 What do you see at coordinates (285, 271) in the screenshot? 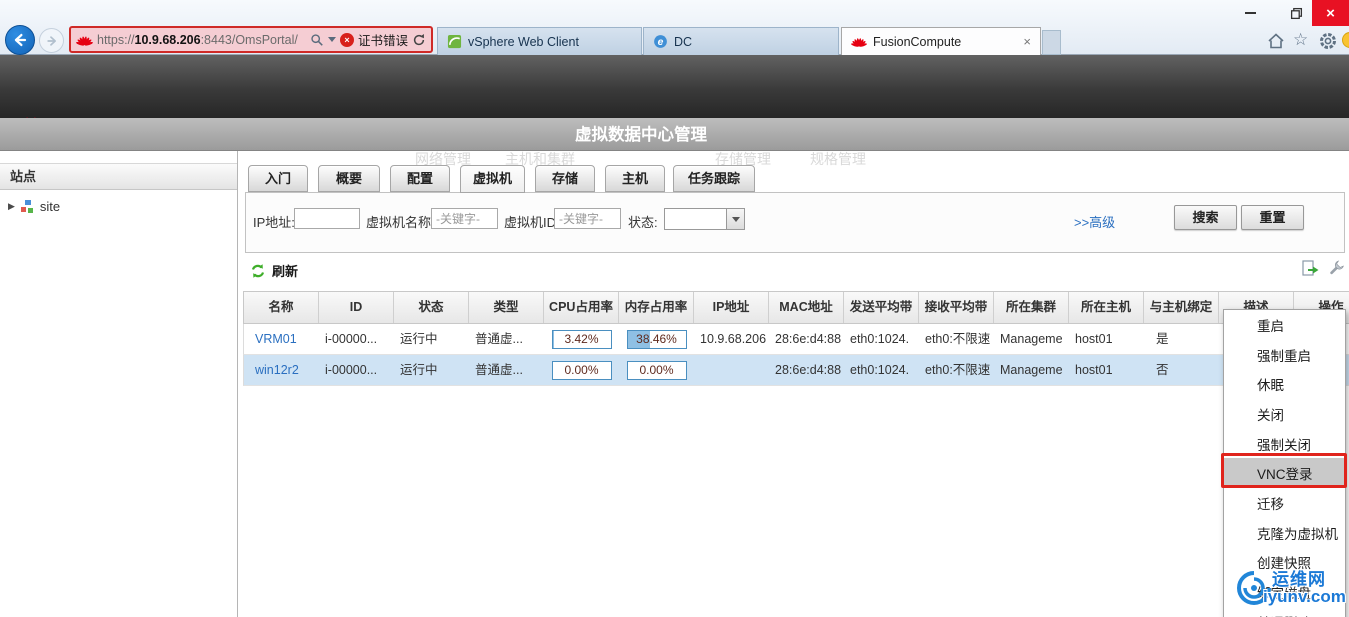
I see `refresh-label: 刷新` at bounding box center [285, 271].